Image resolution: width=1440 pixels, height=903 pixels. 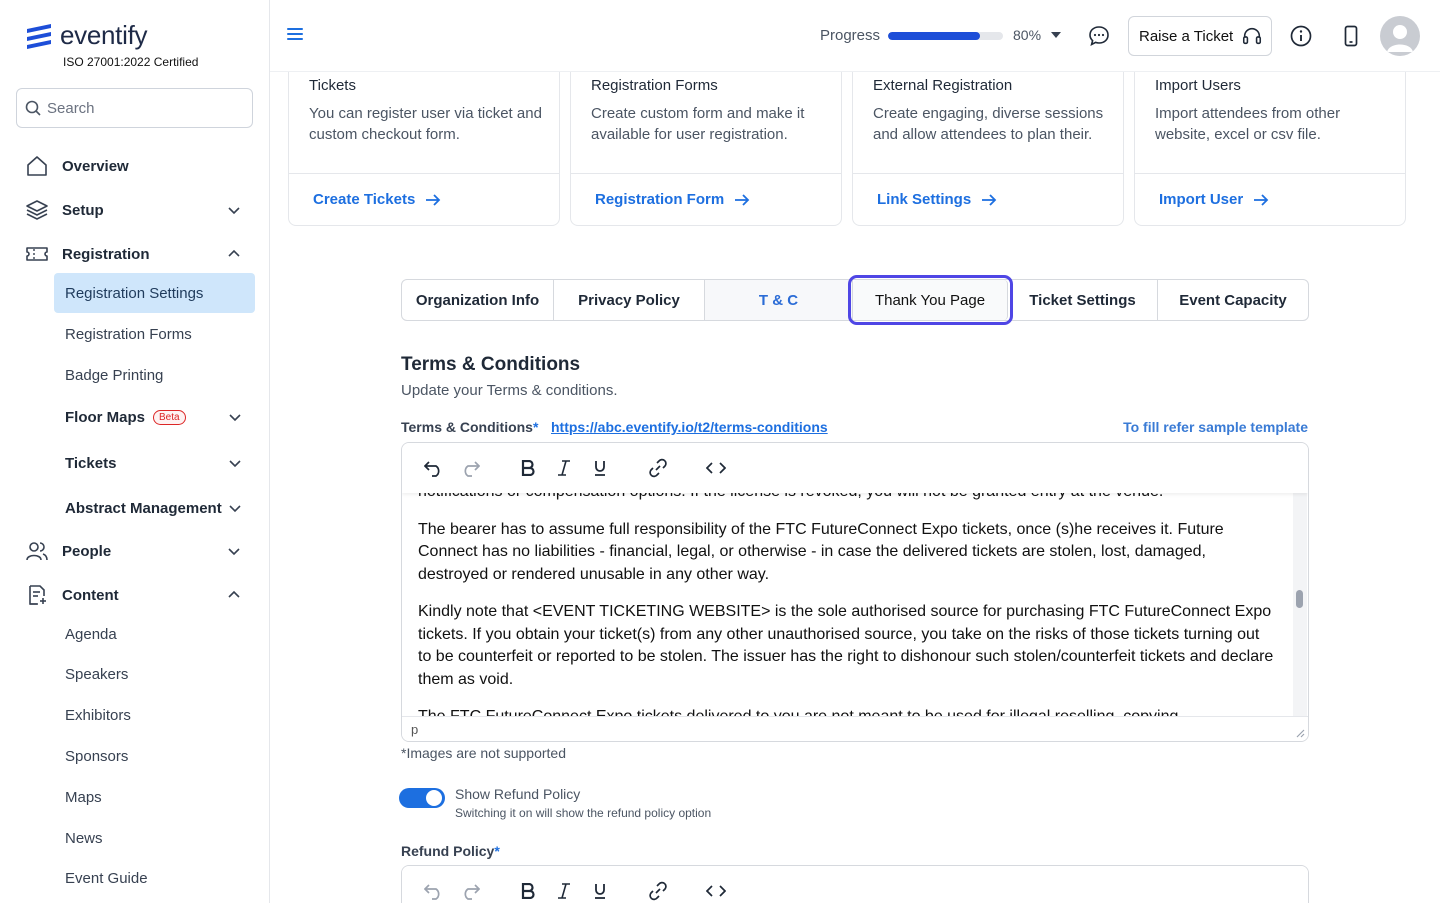 What do you see at coordinates (1301, 36) in the screenshot?
I see `info-icon` at bounding box center [1301, 36].